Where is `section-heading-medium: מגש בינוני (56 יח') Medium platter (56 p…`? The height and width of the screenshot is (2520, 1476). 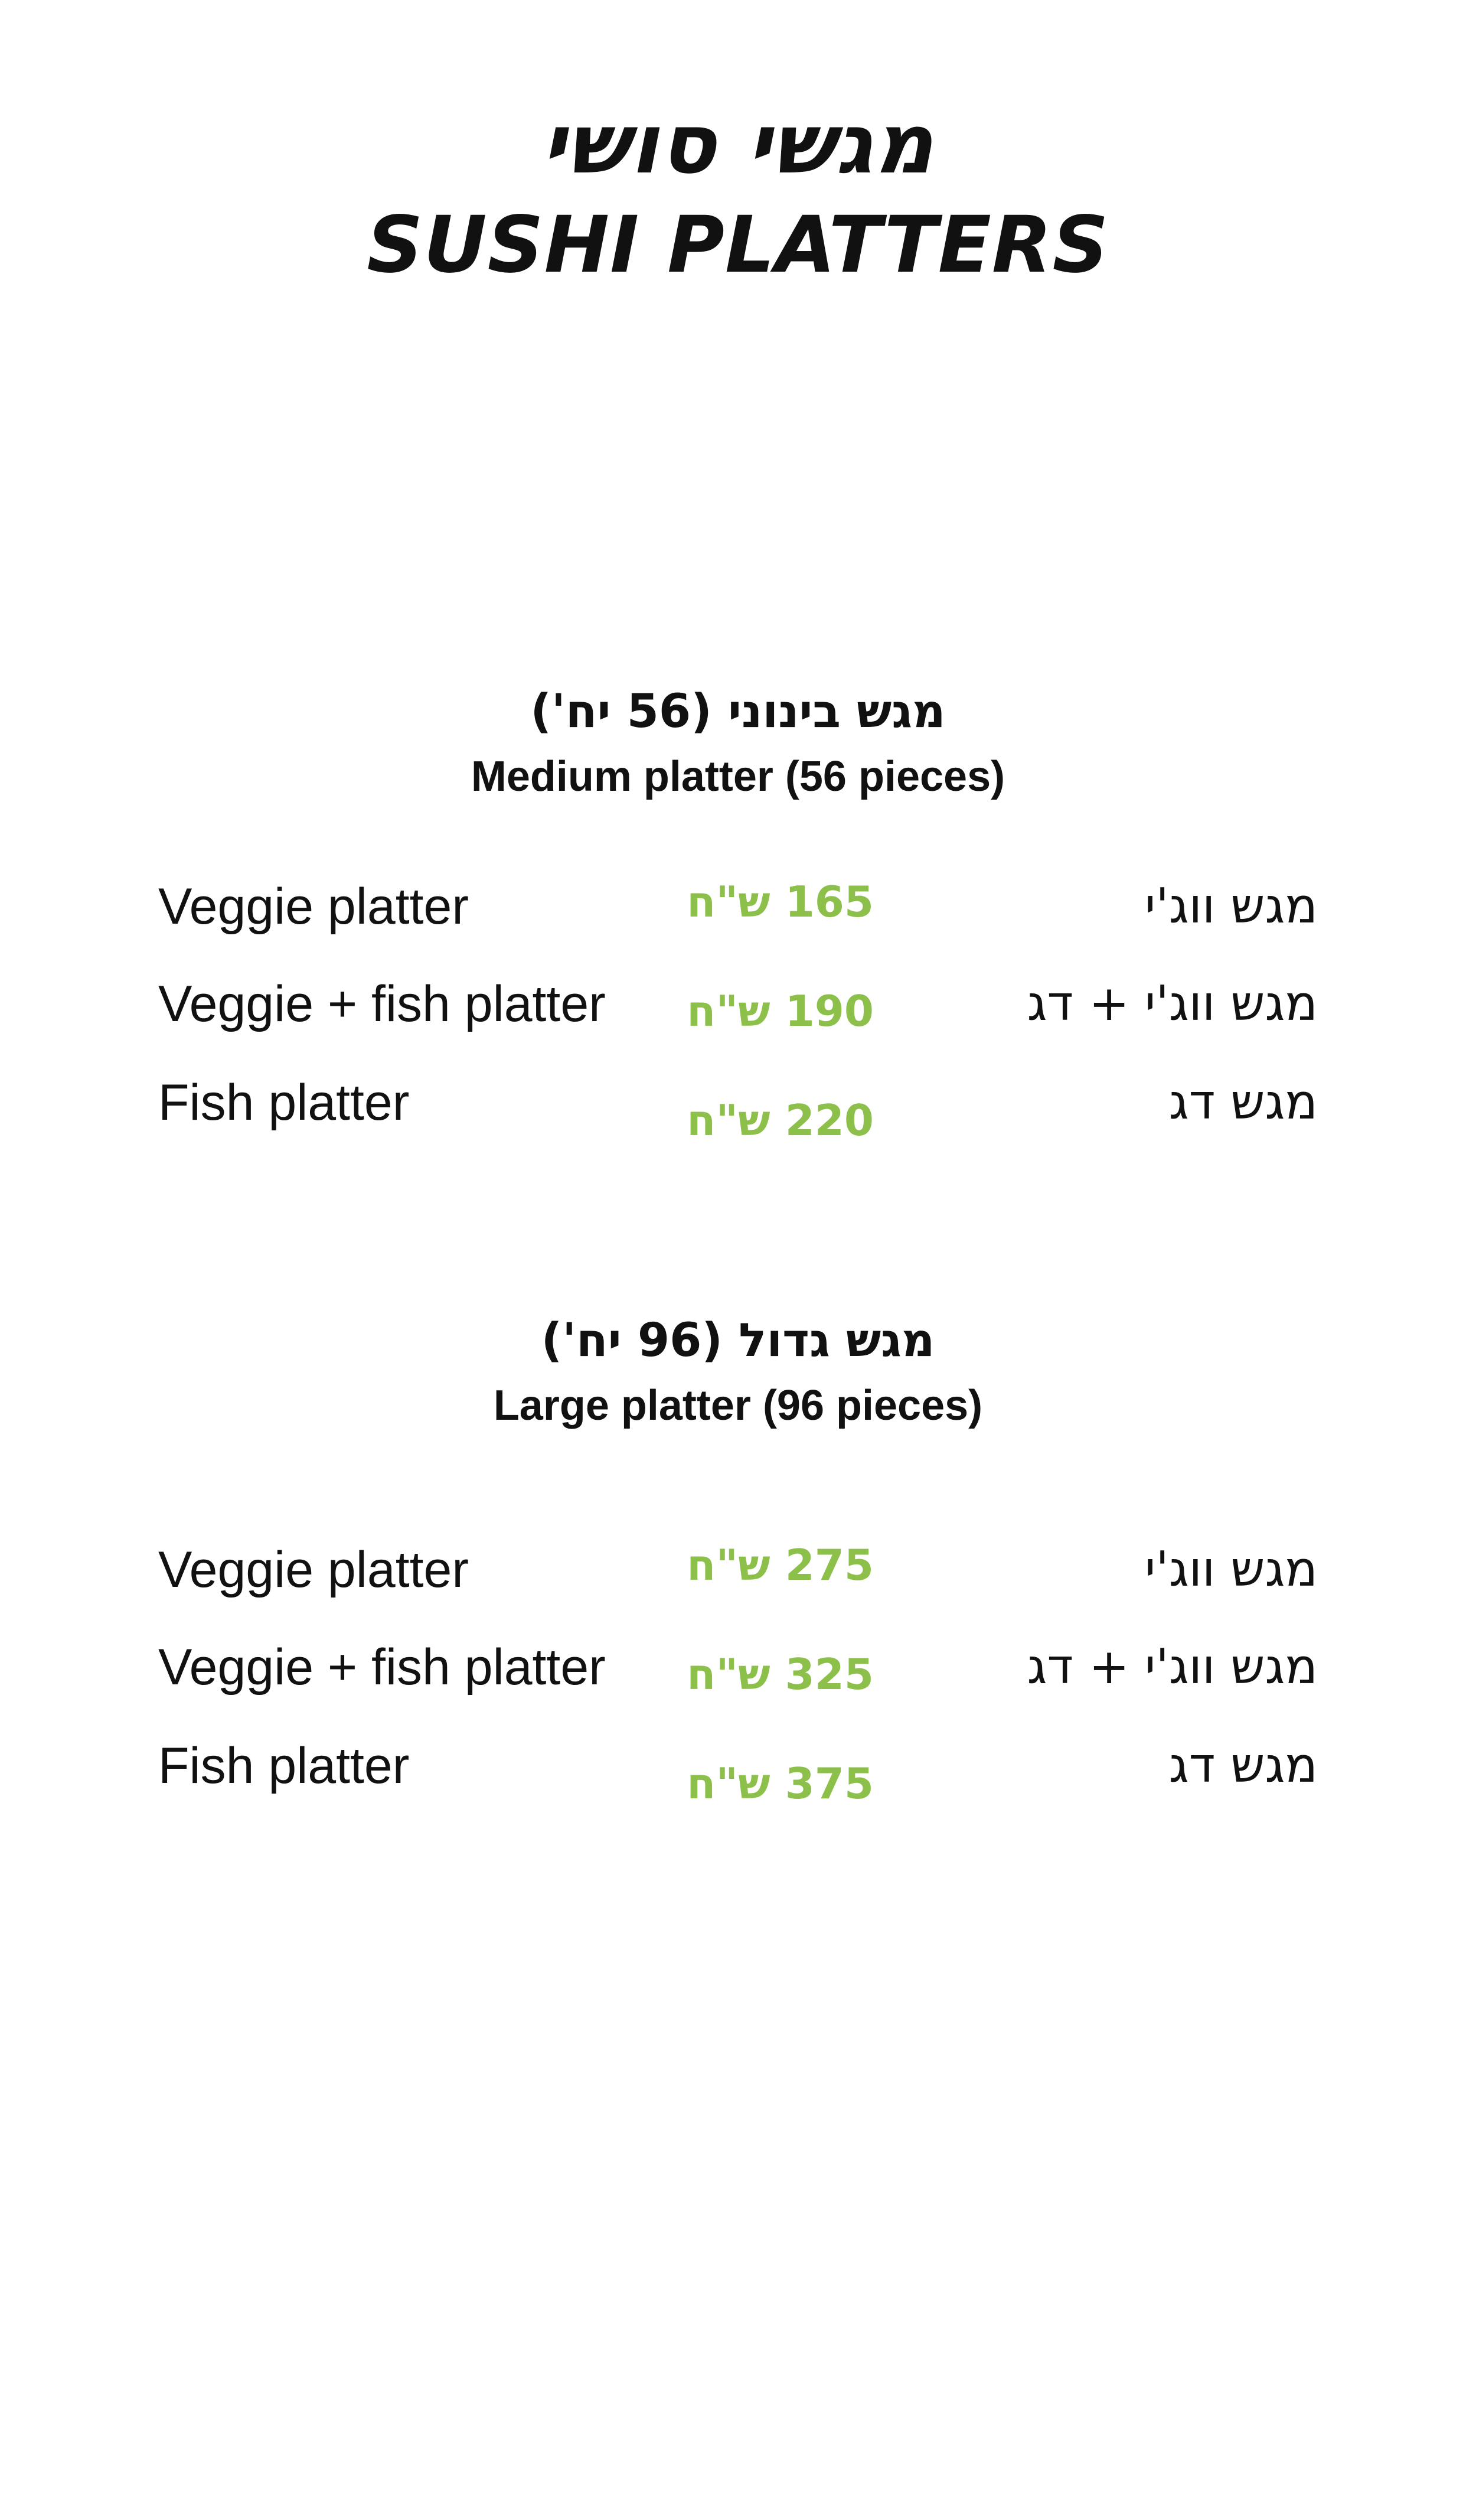 section-heading-medium: מגש בינוני (56 יח') Medium platter (56 p… is located at coordinates (738, 744).